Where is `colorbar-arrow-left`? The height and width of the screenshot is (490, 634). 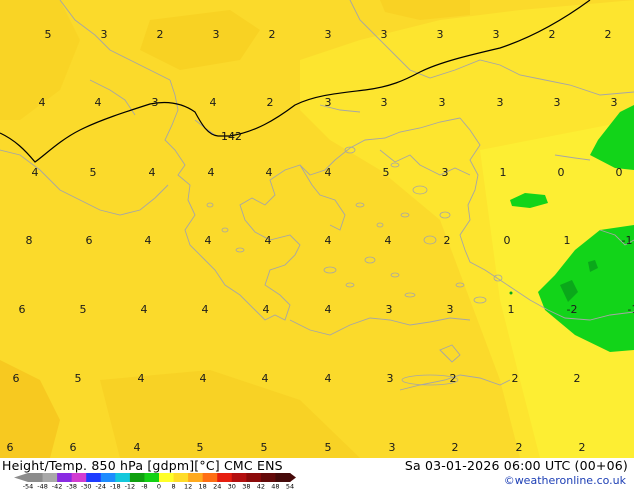 colorbar-arrow-left is located at coordinates (21, 477).